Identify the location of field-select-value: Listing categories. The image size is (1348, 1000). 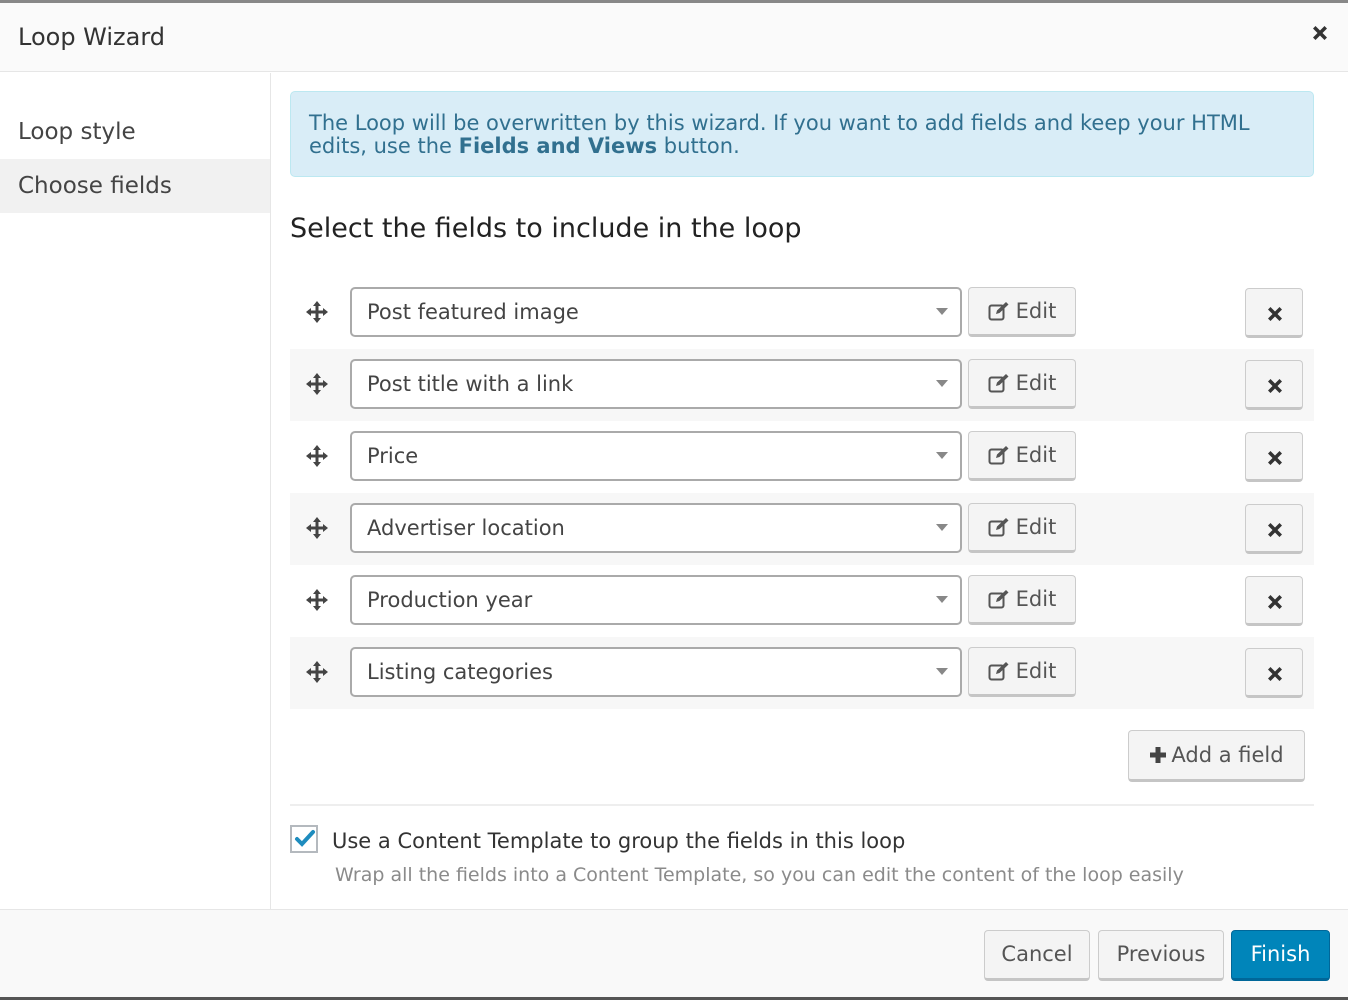
(460, 672).